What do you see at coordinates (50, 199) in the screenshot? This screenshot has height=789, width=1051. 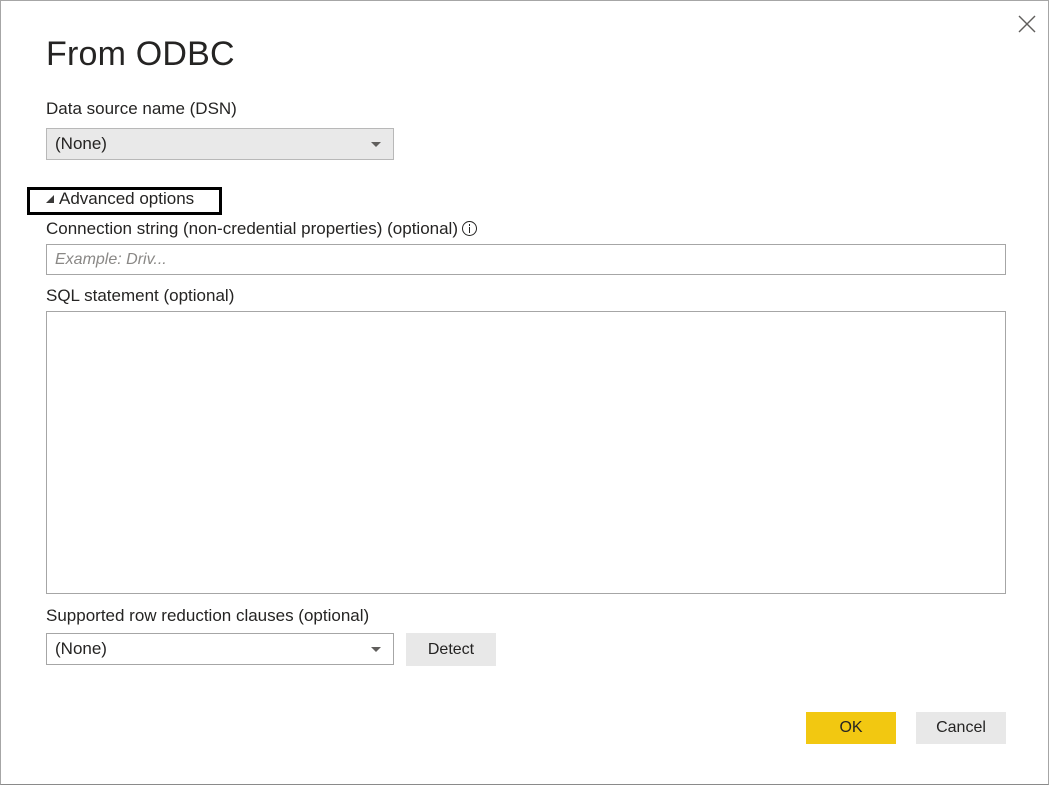 I see `expand-triangle-icon` at bounding box center [50, 199].